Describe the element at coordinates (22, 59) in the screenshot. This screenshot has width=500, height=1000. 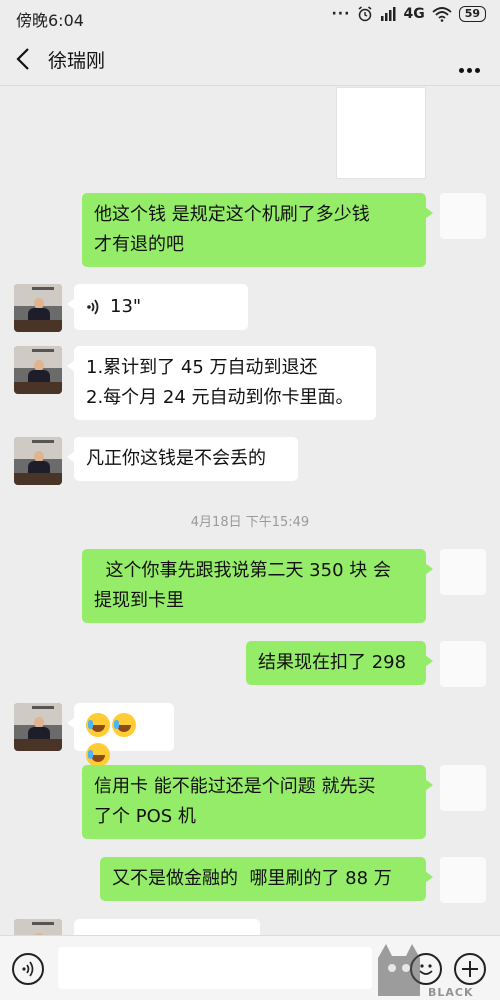
I see `back-arrow-icon` at that location.